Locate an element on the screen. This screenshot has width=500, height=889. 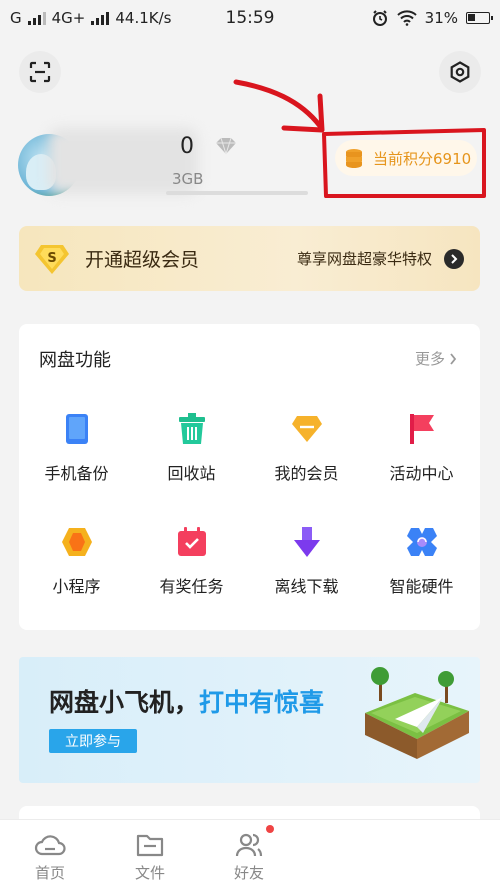
super-vip-badge-icon: S is located at coordinates (52, 259).